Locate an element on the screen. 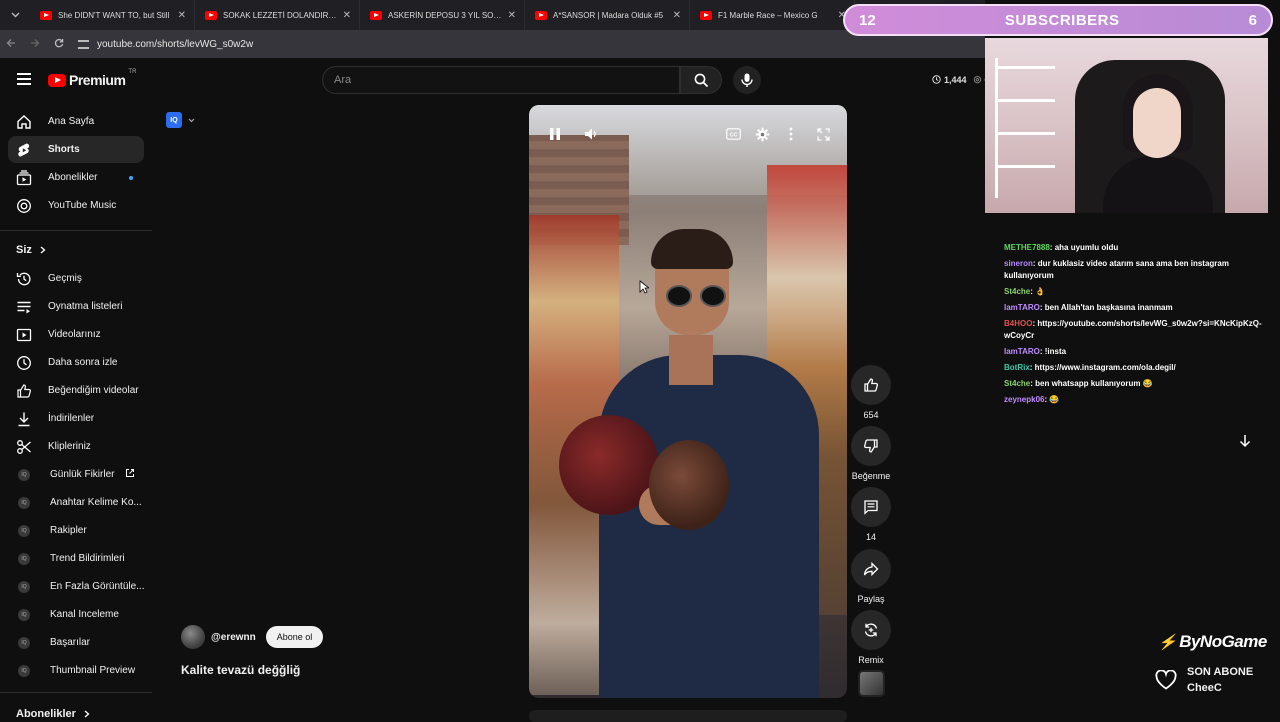  browser-tab: She DIDN'T WANT TO, but Still ✕ is located at coordinates (112, 15).